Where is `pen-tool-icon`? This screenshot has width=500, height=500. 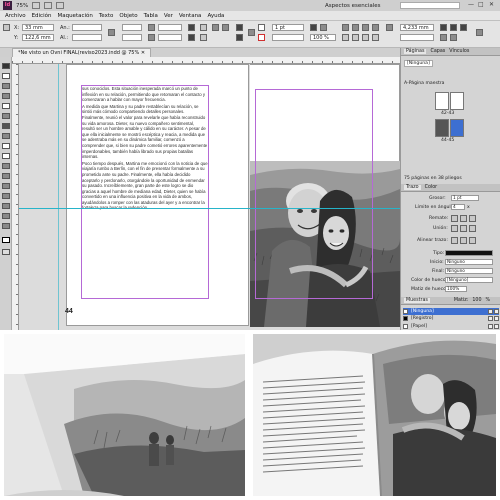 pen-tool-icon is located at coordinates (6, 126).